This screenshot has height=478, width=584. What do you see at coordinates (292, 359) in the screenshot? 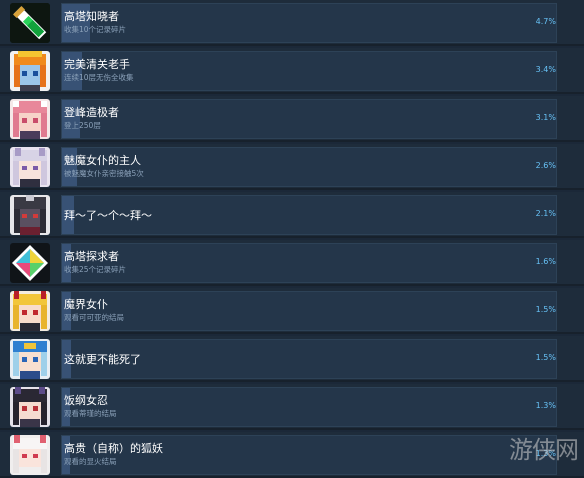
I see `achievement-row: 这就更不能死了 1.5%` at bounding box center [292, 359].